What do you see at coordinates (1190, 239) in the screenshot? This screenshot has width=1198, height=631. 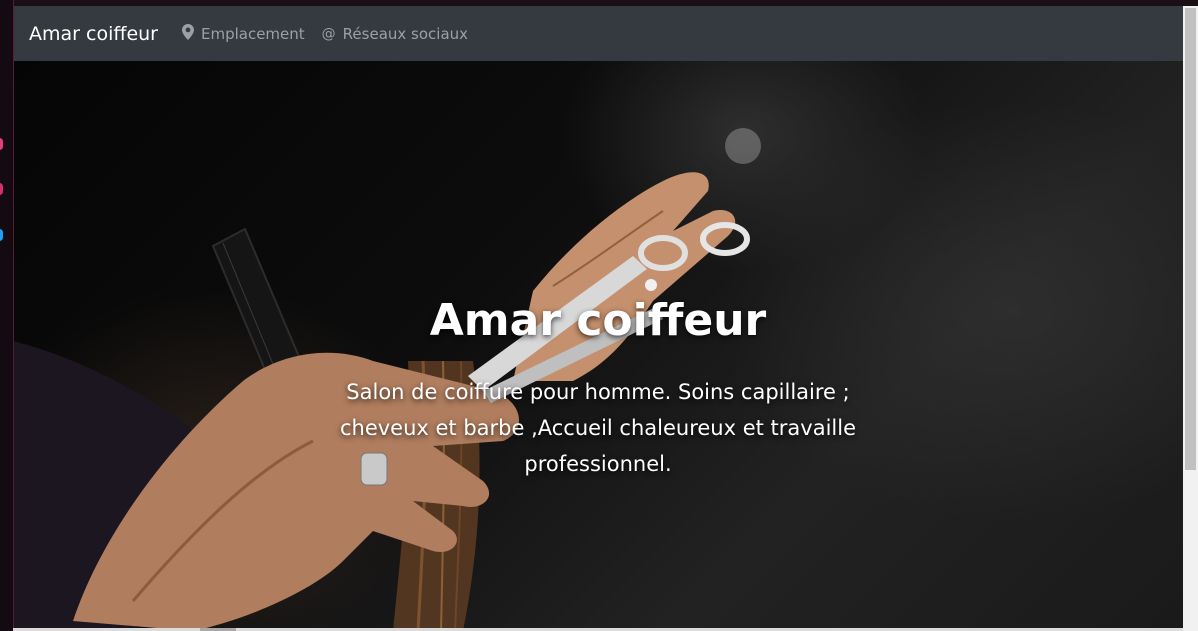 I see `scrollbar-thumb` at bounding box center [1190, 239].